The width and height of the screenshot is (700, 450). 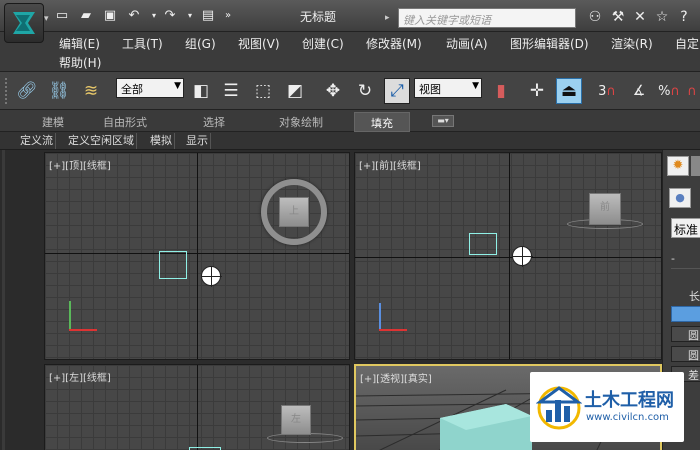 I want to click on pivot-center-icon: ▮, so click(x=501, y=91).